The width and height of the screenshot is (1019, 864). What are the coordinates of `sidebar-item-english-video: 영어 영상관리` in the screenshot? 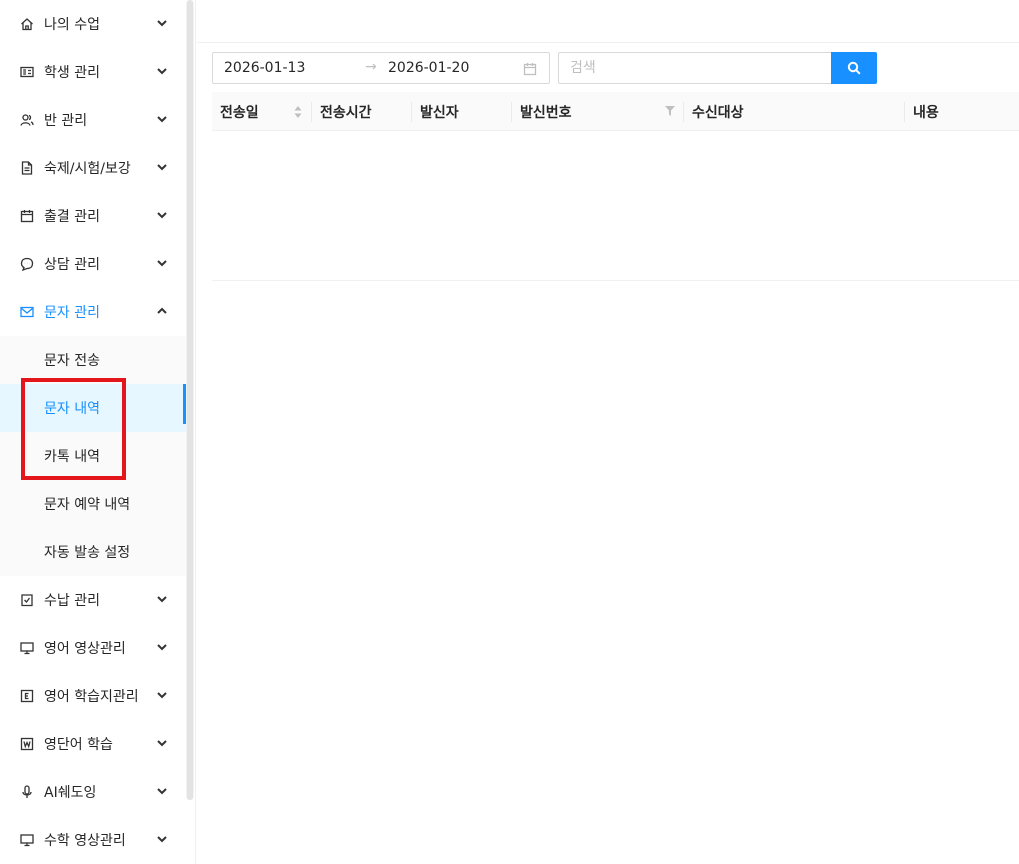 It's located at (93, 648).